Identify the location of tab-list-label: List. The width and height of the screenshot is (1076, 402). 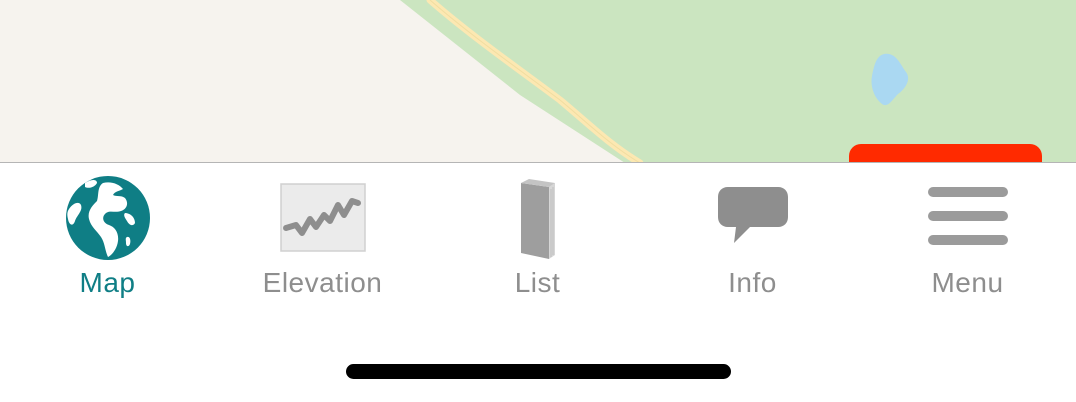
(537, 282).